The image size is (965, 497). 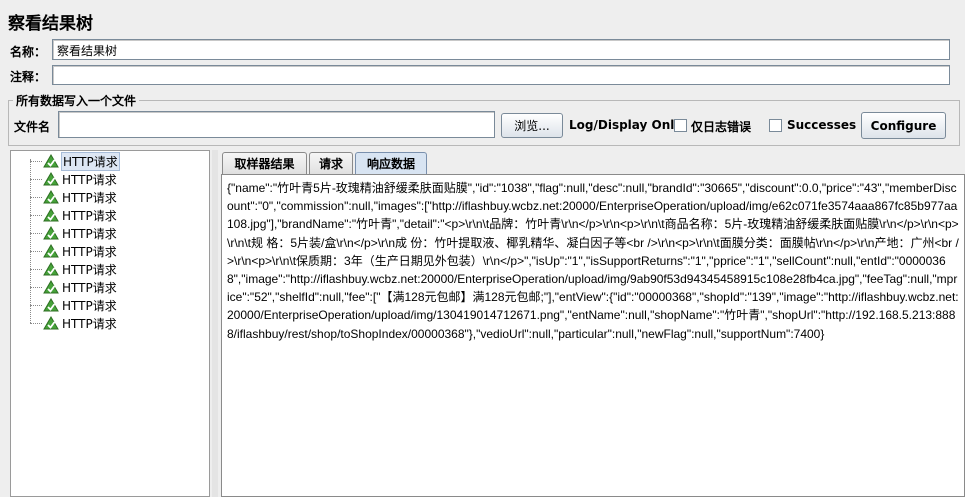 I want to click on errors-only-label: 仅日志错误, so click(x=721, y=127).